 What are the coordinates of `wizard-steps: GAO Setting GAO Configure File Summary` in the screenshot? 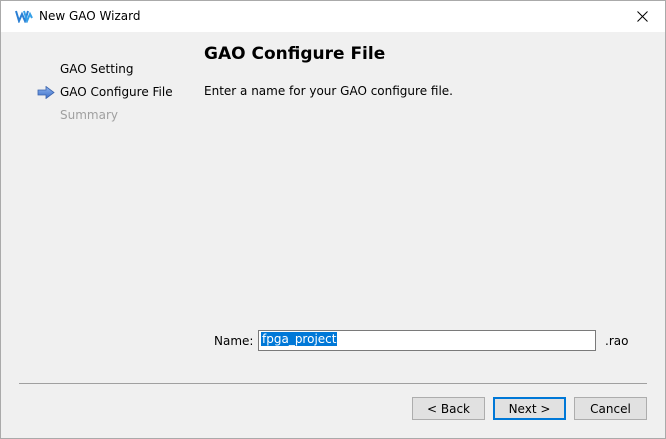 It's located at (105, 95).